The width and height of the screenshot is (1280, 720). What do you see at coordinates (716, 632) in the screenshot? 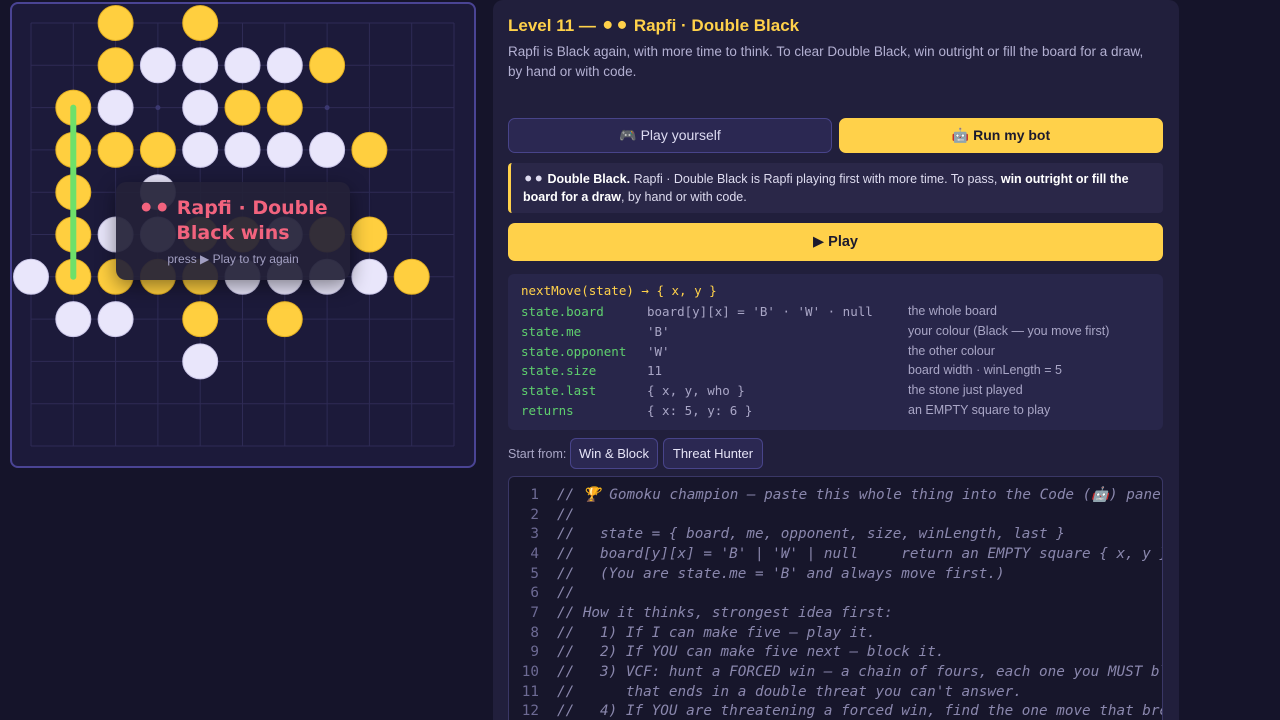
I see `code-comment: // 1) If I can make five — play it.` at bounding box center [716, 632].